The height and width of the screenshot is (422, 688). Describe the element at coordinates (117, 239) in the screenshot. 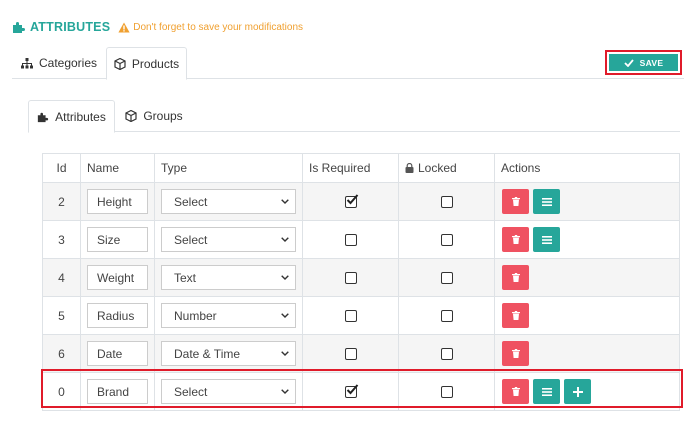

I see `name-input: Size` at that location.